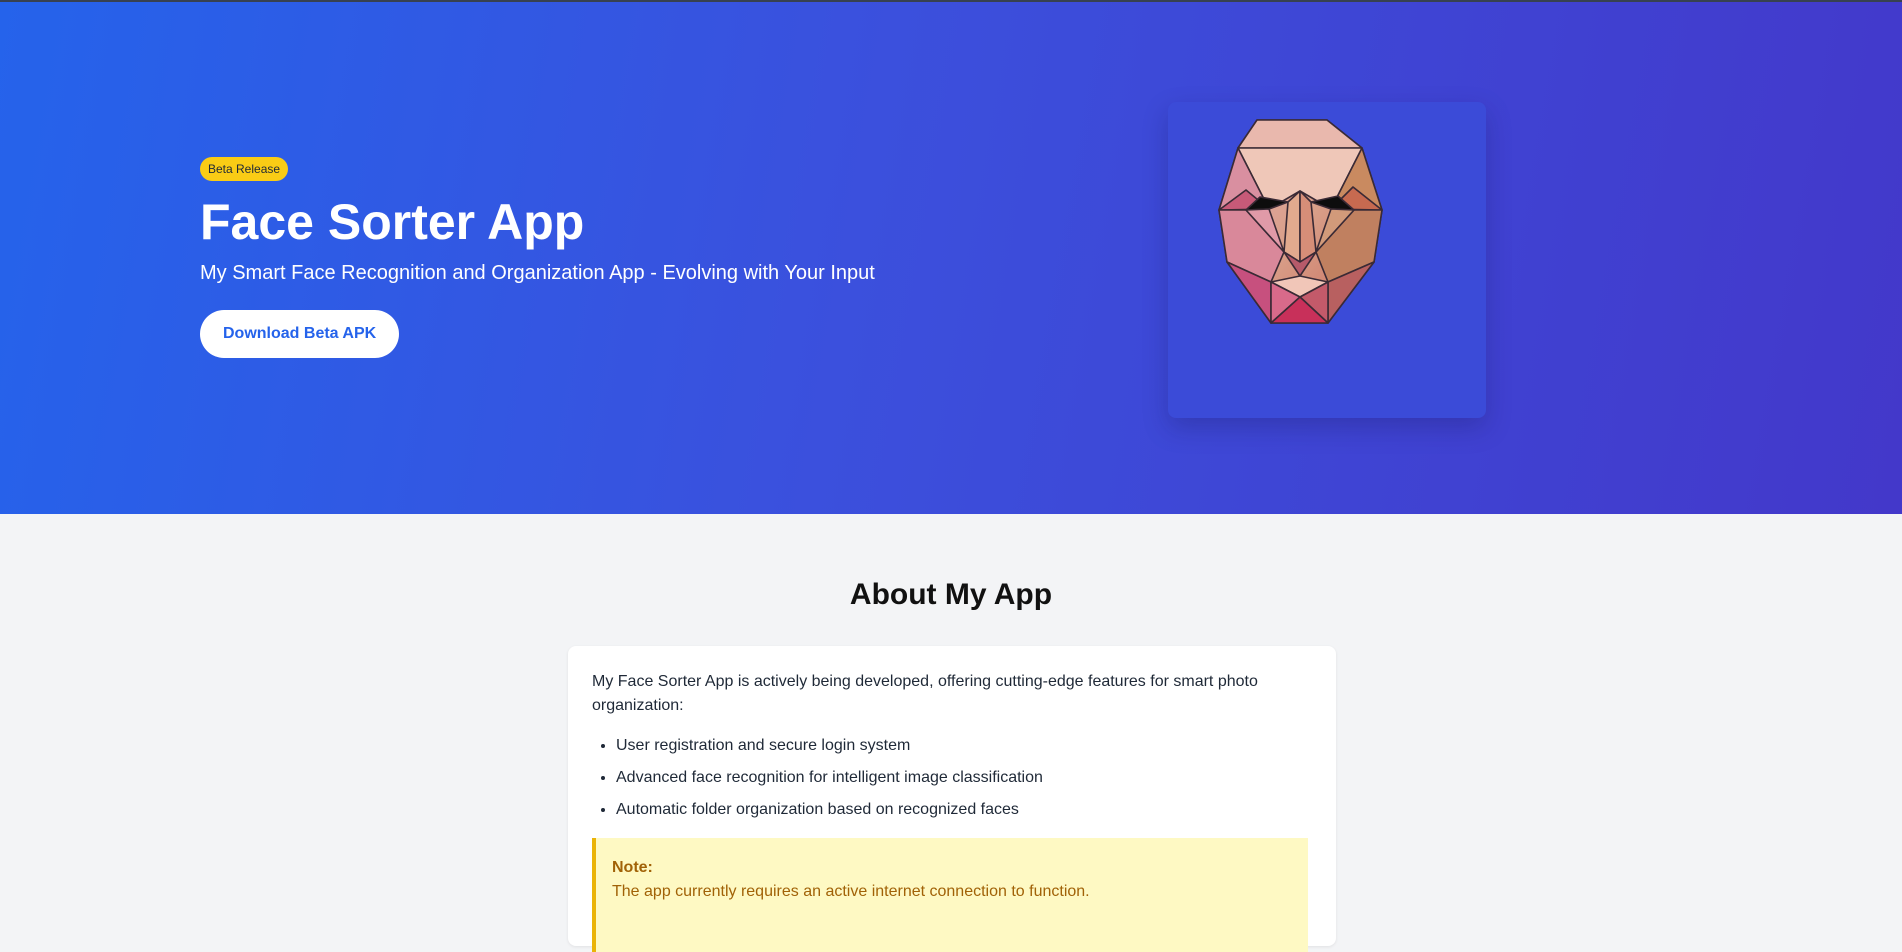 This screenshot has height=952, width=1902. I want to click on download-apk-button: Download Beta APK, so click(300, 334).